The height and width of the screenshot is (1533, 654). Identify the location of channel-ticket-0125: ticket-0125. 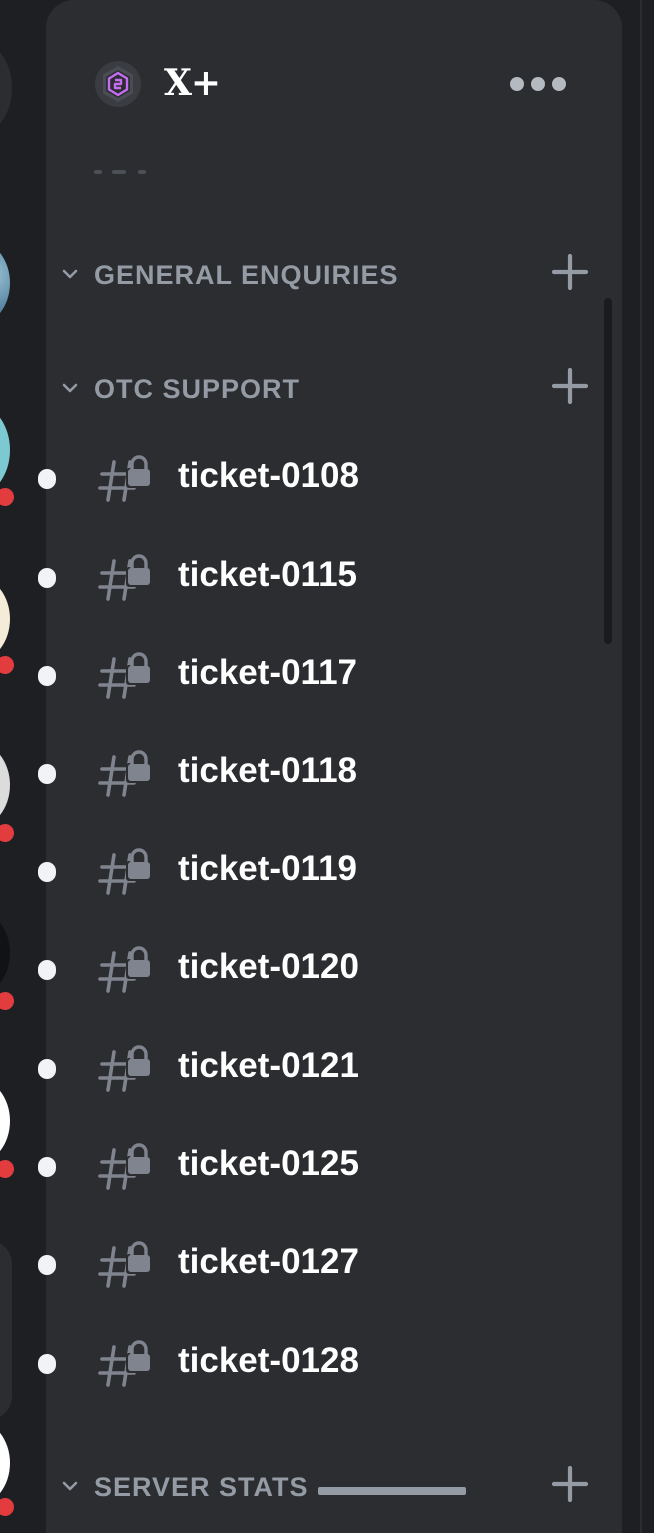
(334, 1162).